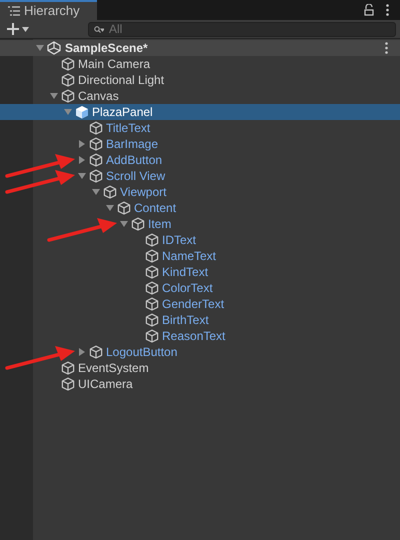 Image resolution: width=400 pixels, height=540 pixels. Describe the element at coordinates (200, 192) in the screenshot. I see `tree-row: Viewport` at that location.